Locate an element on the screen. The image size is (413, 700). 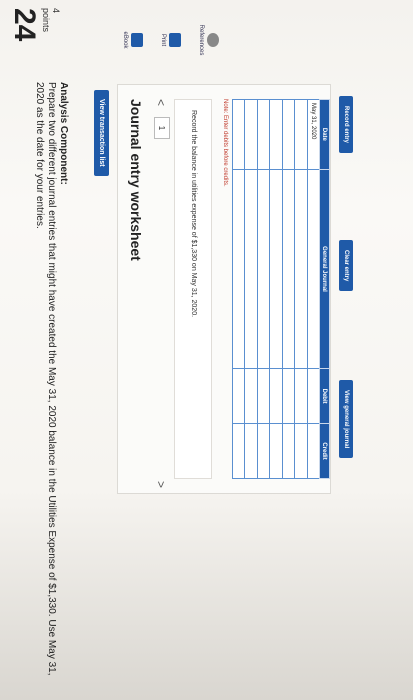
references-button: References is located at coordinates (208, 40).